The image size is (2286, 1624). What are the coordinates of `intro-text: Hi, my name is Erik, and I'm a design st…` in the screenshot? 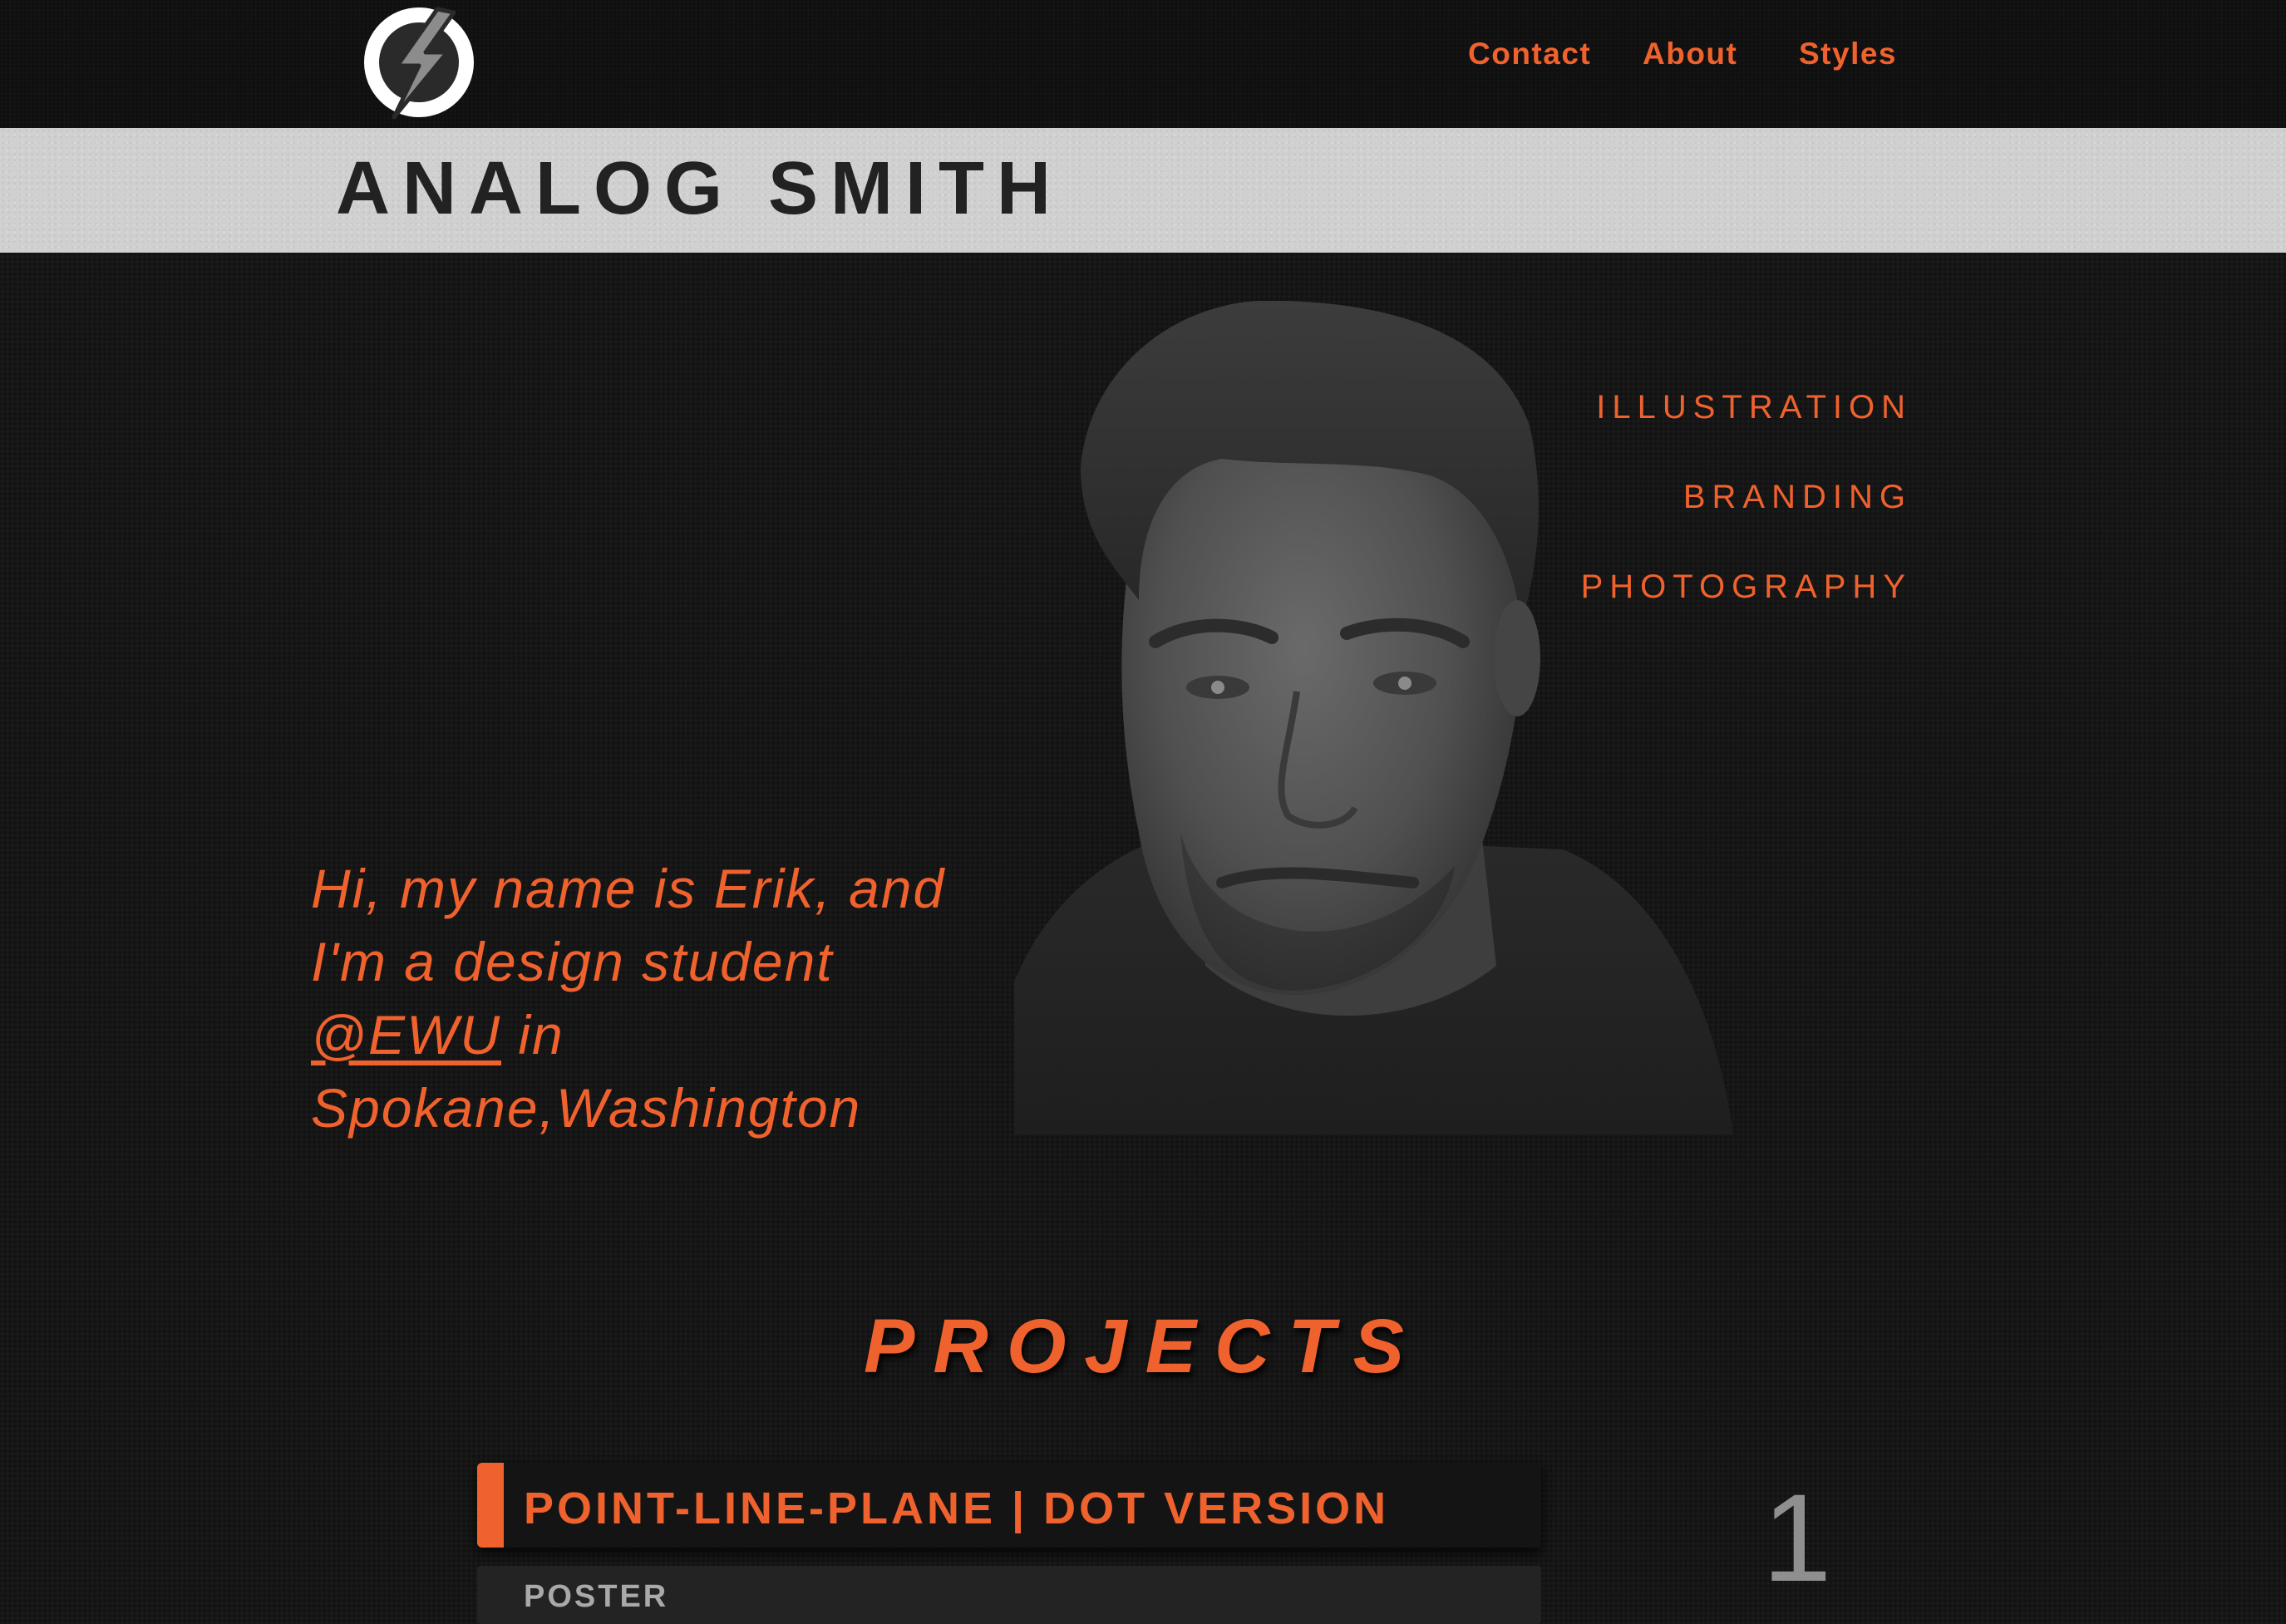 It's located at (643, 998).